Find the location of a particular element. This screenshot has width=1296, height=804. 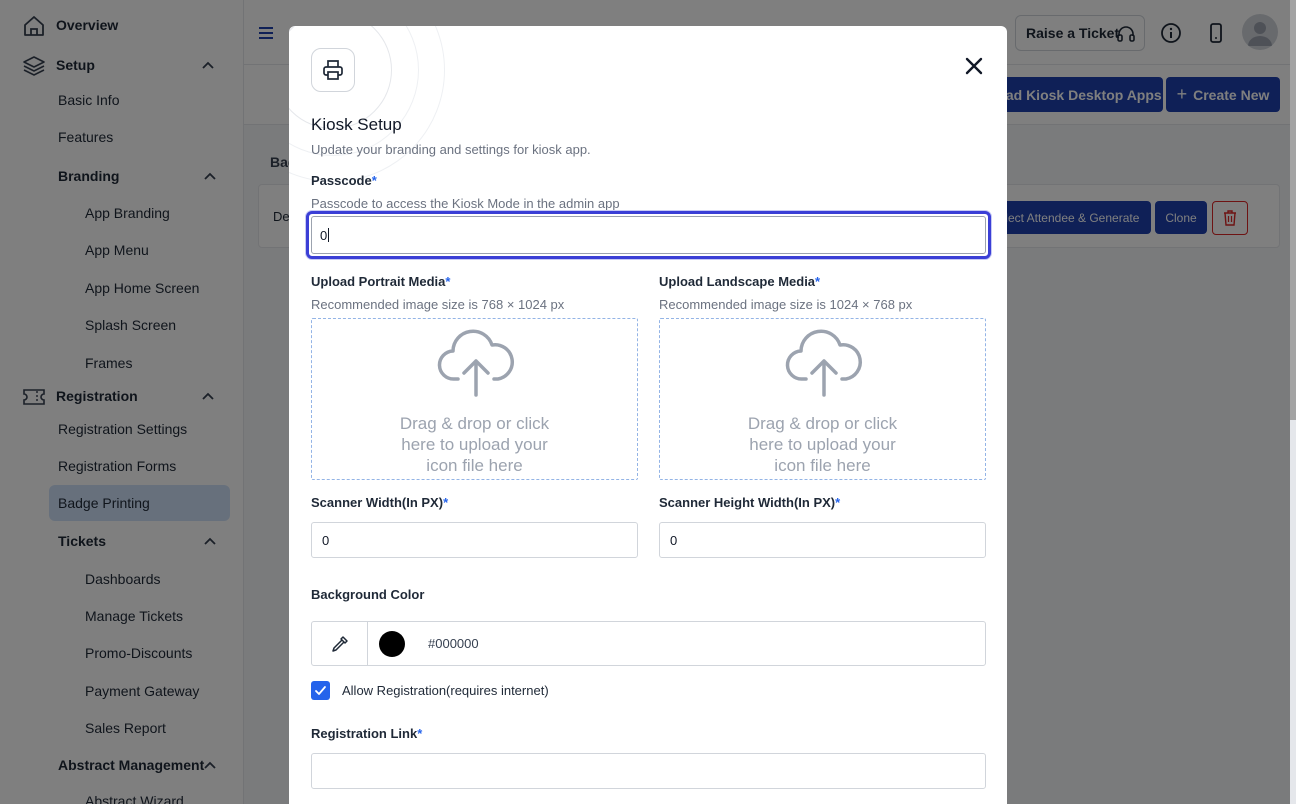

printer-icon is located at coordinates (333, 70).